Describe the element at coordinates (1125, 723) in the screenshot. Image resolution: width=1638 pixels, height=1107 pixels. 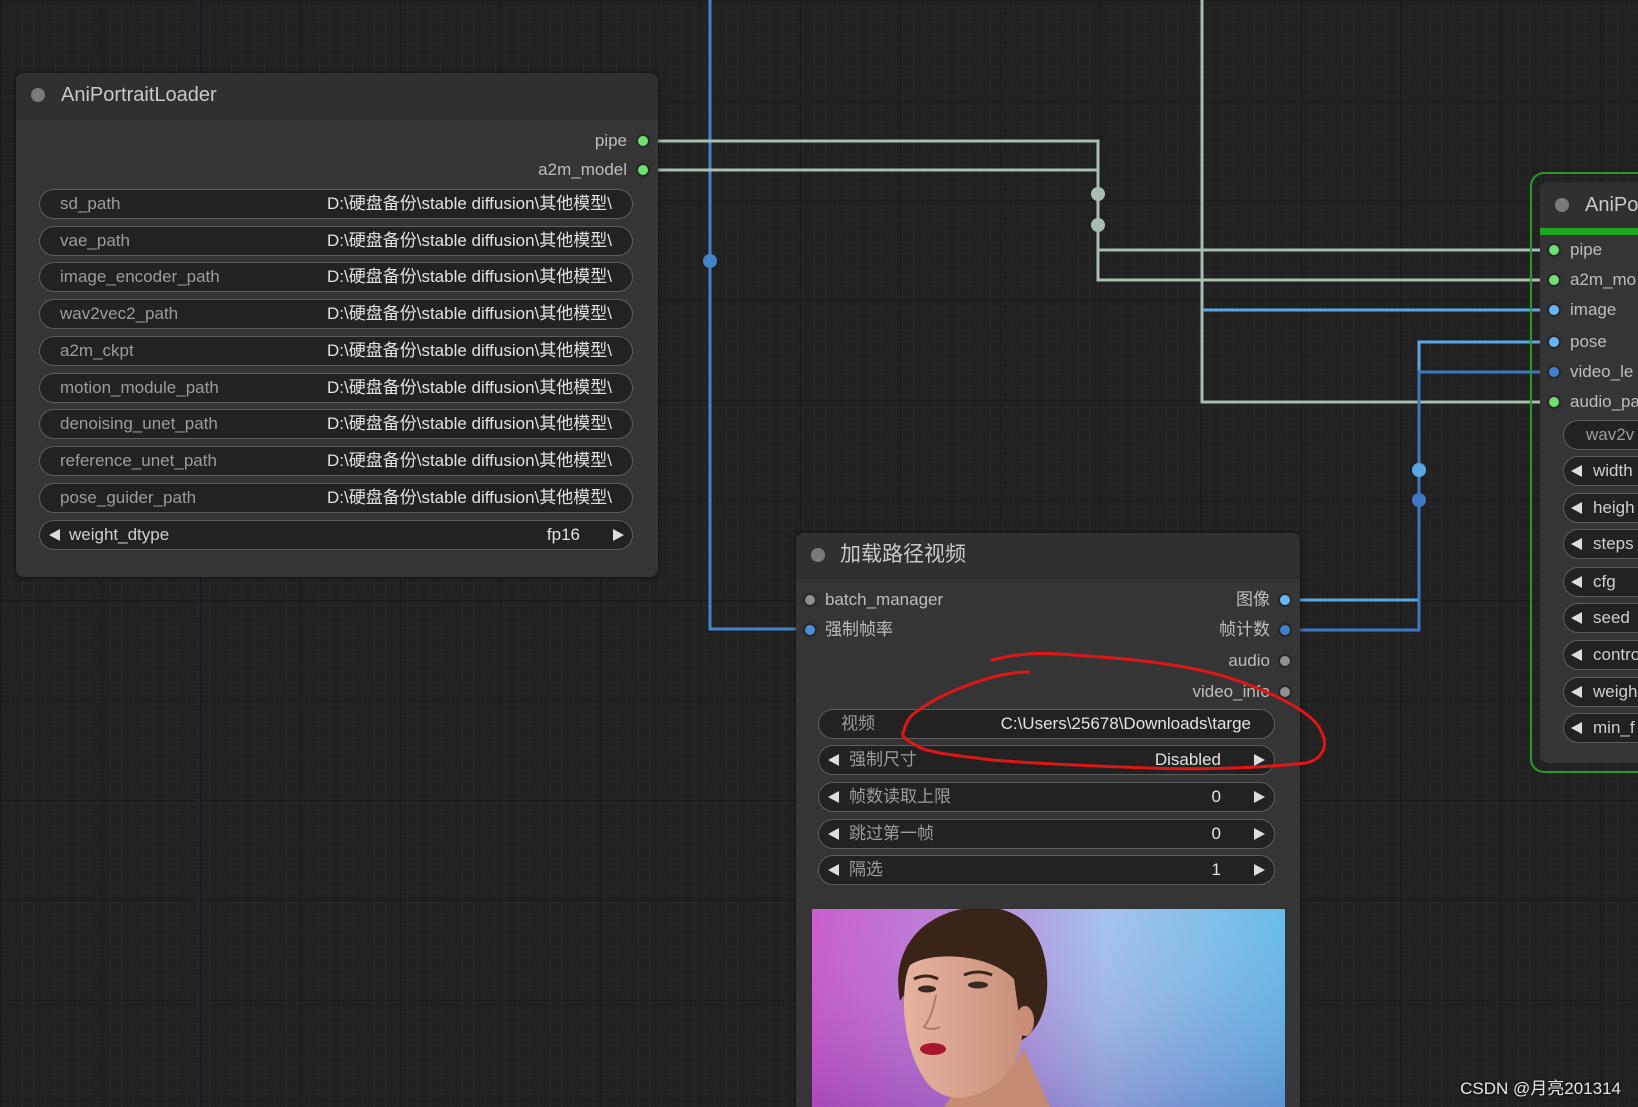
I see `widget-value: C:\Users\25678\Downloads\targe` at that location.